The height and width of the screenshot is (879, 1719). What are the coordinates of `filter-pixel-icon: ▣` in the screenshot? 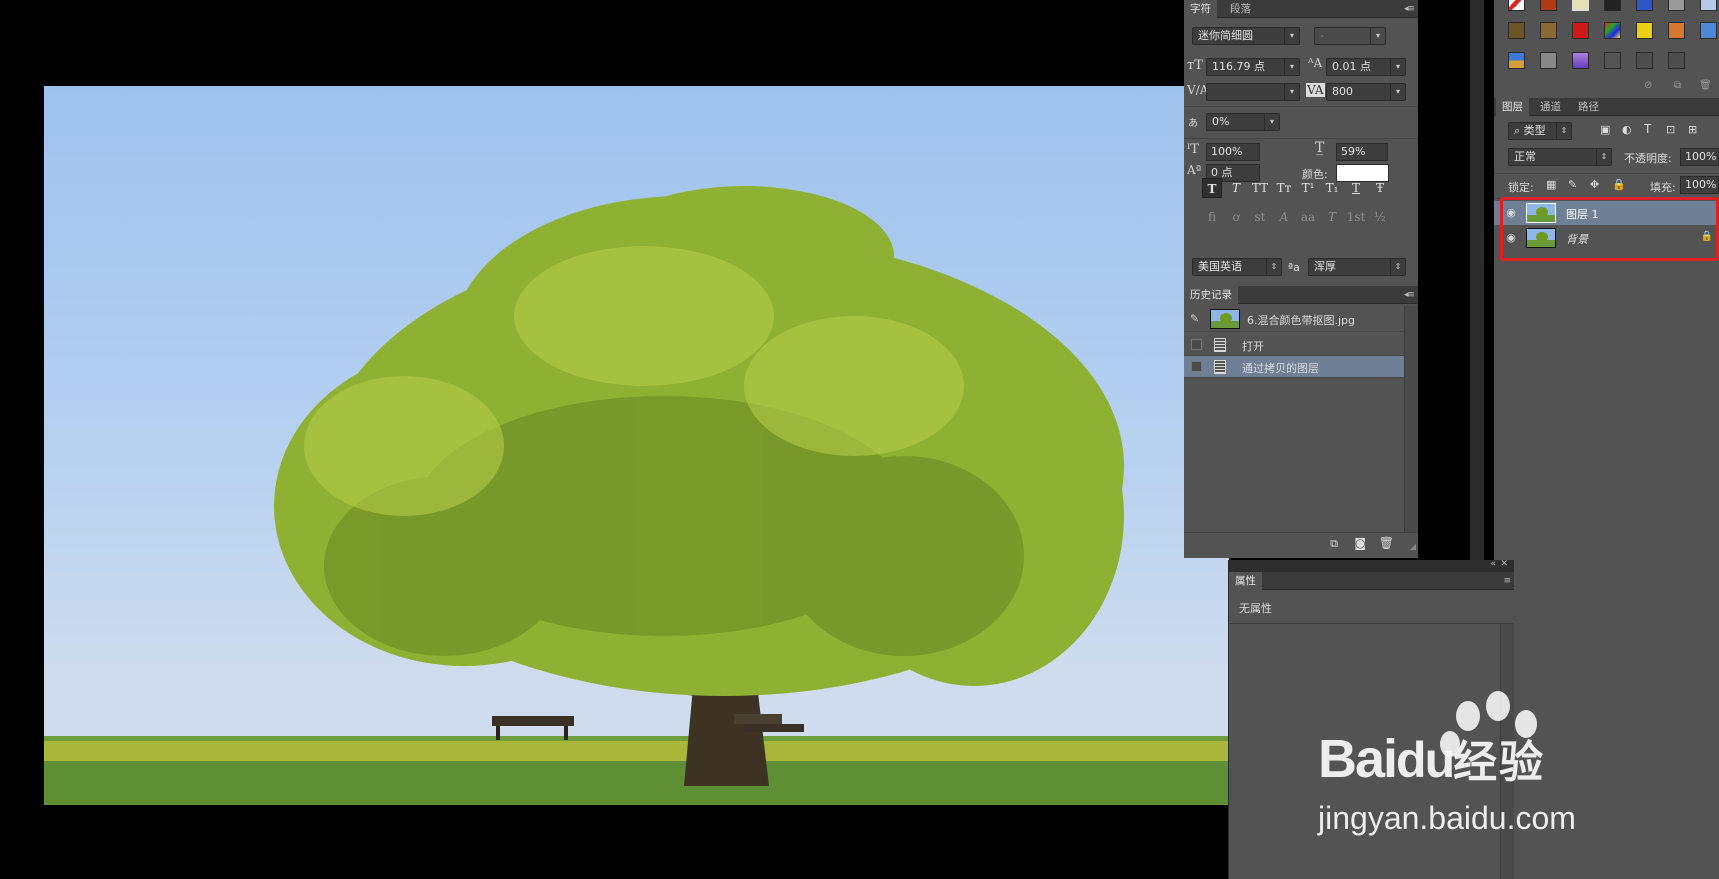 It's located at (1605, 129).